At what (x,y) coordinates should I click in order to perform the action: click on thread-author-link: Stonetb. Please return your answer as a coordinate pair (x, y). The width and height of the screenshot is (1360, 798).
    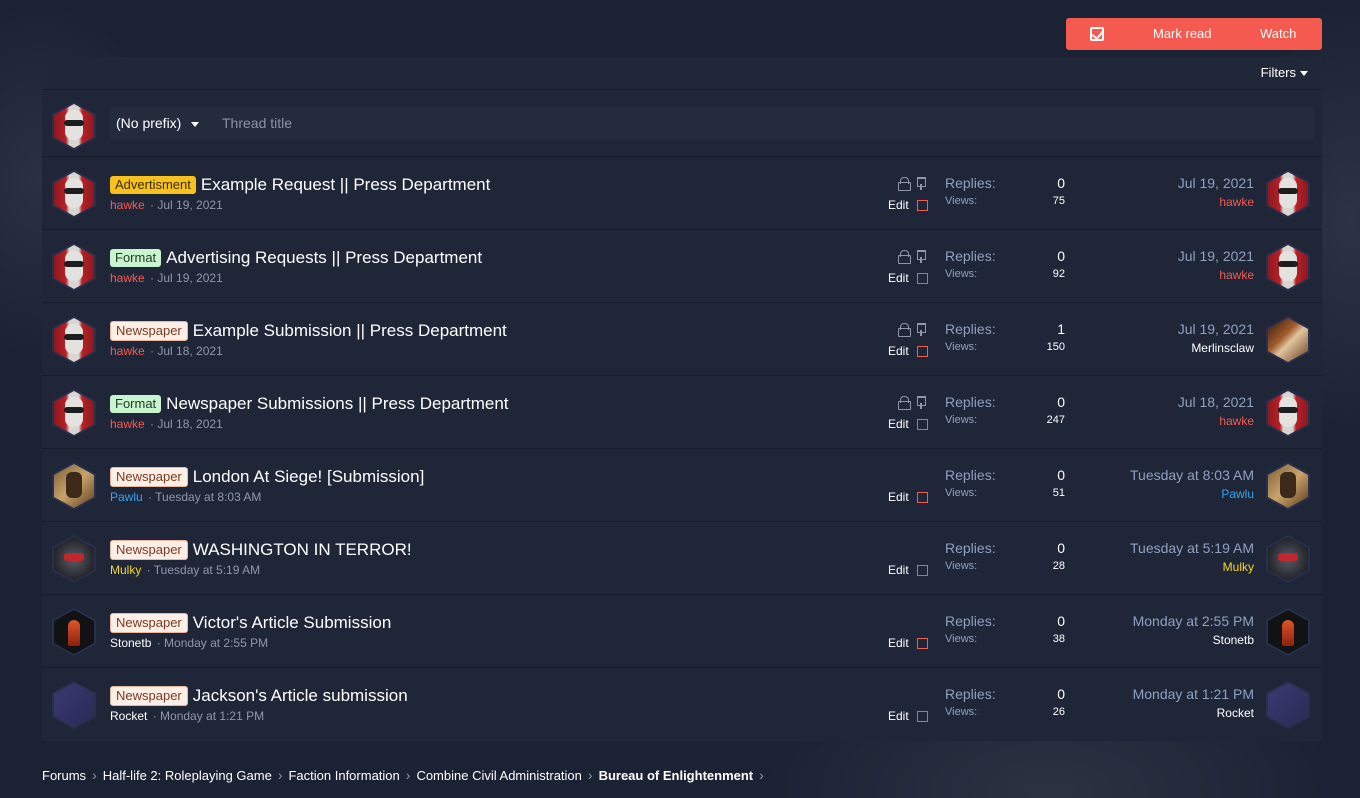
    Looking at the image, I should click on (130, 643).